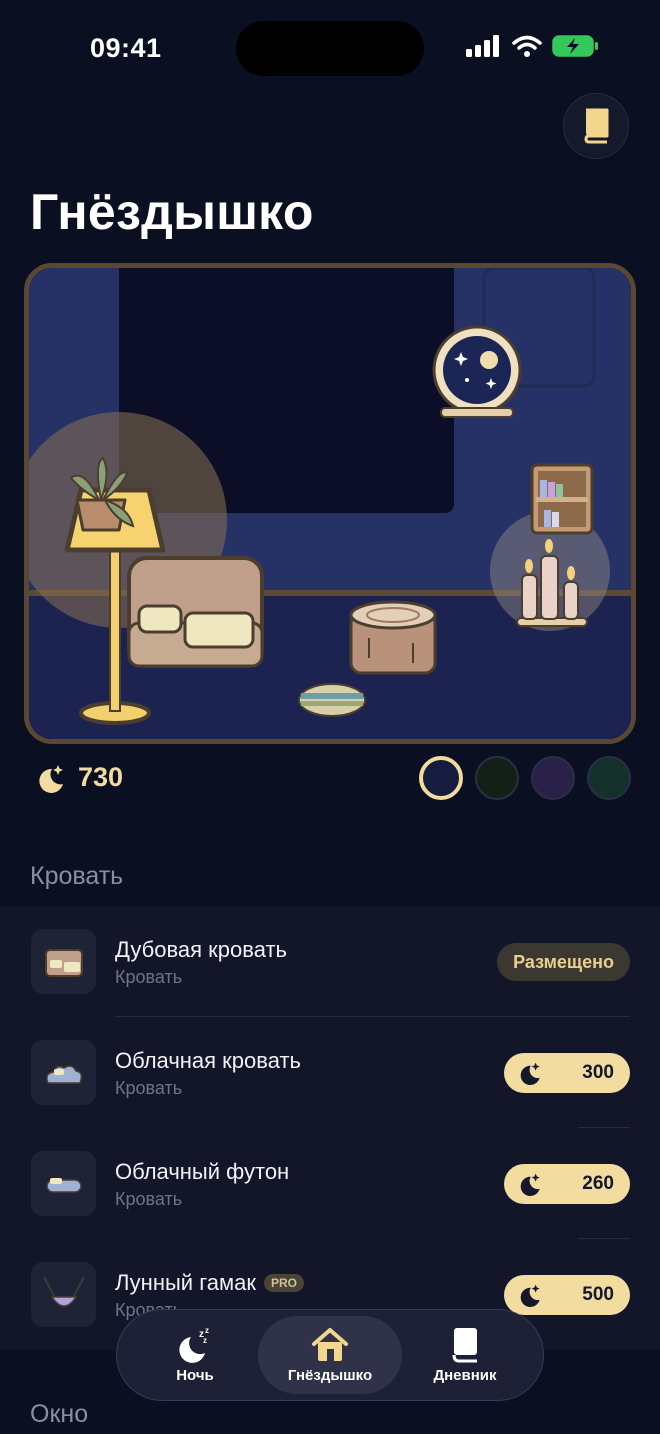  What do you see at coordinates (482, 46) in the screenshot?
I see `signal-icon` at bounding box center [482, 46].